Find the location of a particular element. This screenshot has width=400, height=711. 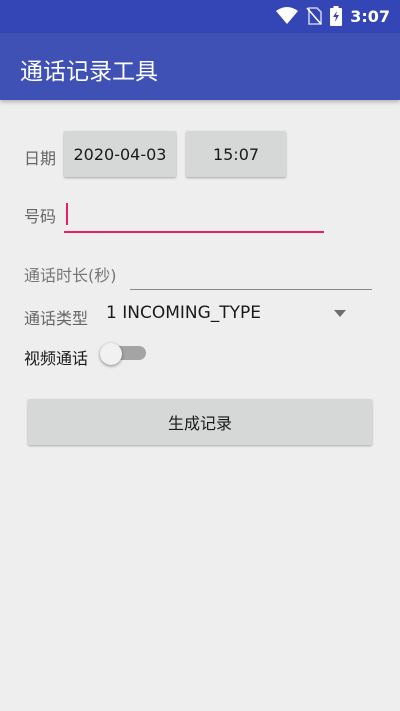

status-bar: 3:07 is located at coordinates (200, 16).